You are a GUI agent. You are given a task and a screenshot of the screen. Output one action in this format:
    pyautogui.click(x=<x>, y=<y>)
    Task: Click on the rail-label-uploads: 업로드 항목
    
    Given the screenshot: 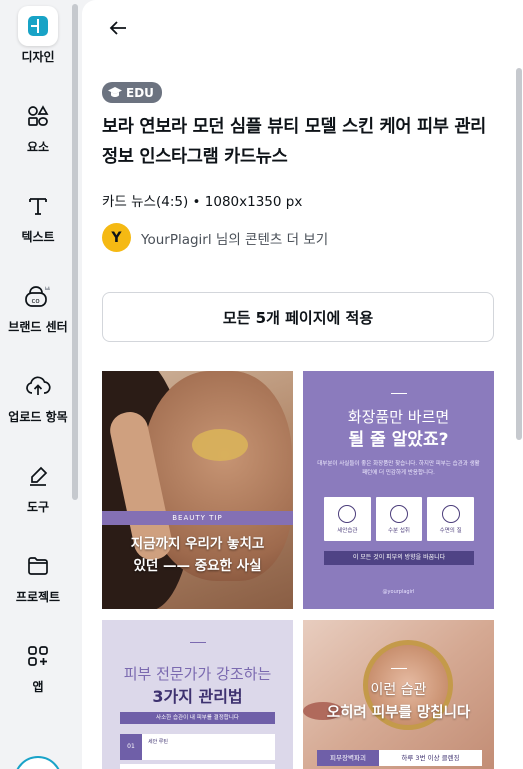 What is the action you would take?
    pyautogui.click(x=38, y=417)
    